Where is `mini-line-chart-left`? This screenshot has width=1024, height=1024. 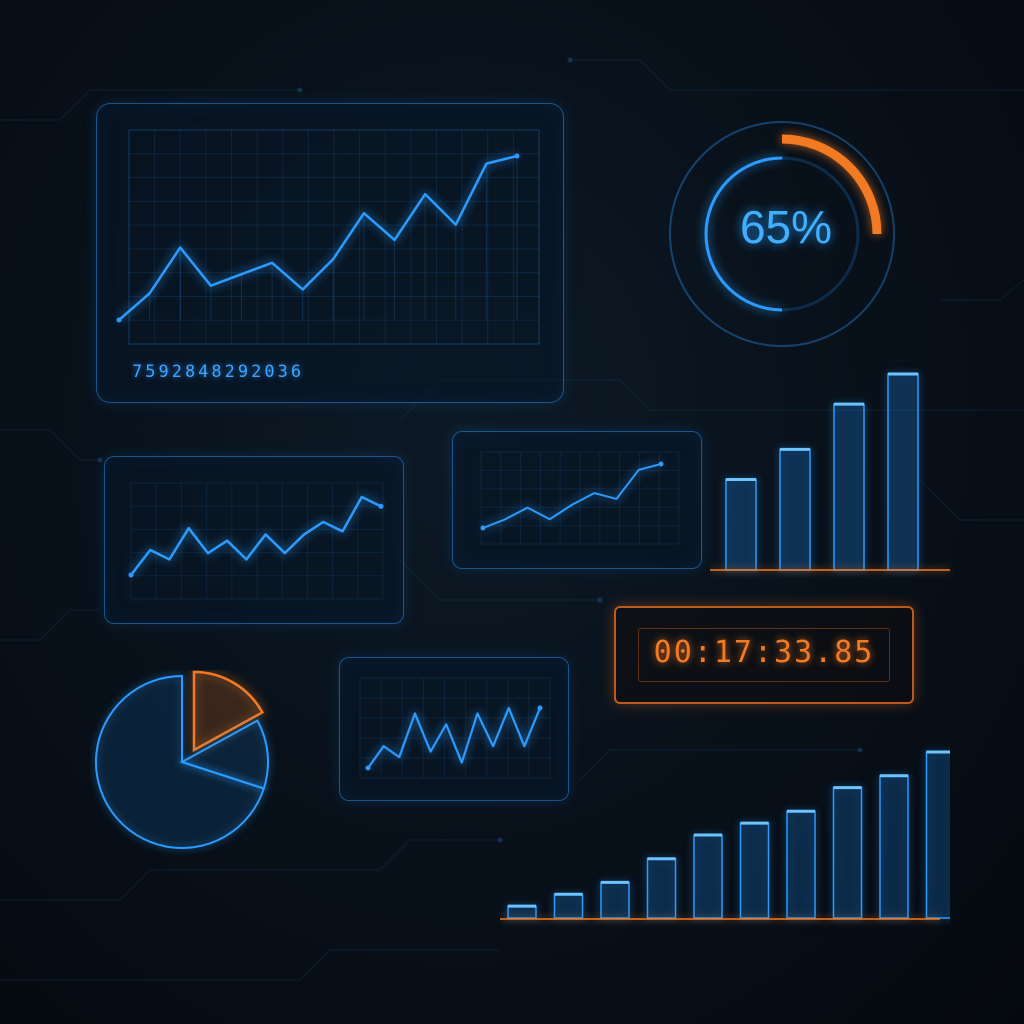
mini-line-chart-left is located at coordinates (256, 541).